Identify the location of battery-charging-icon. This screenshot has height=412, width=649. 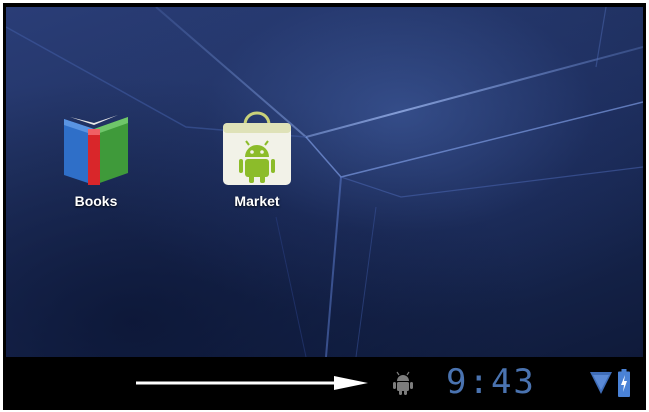
(624, 383).